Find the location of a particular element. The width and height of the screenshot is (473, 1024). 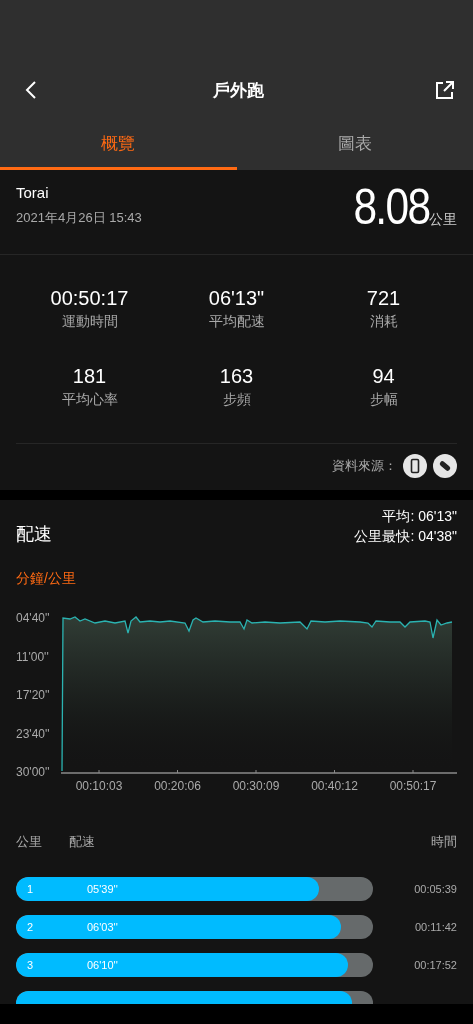

stat-value: 181 is located at coordinates (89, 376).